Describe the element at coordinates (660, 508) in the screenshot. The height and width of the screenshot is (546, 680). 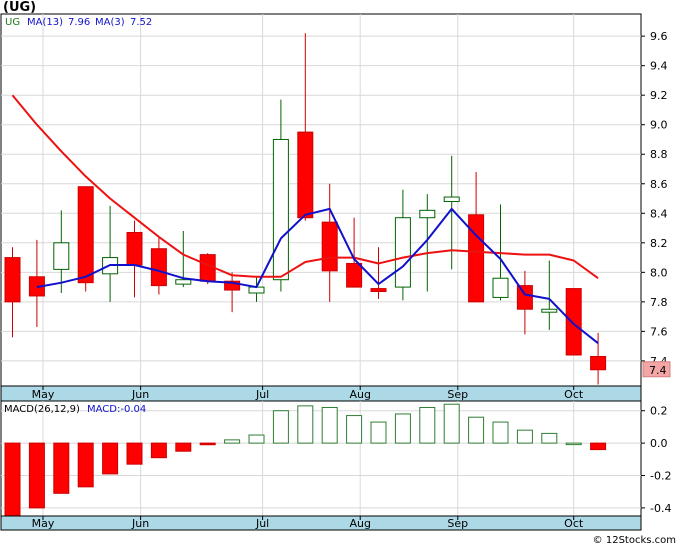
I see `macd-y-tick-label: -0.4` at that location.